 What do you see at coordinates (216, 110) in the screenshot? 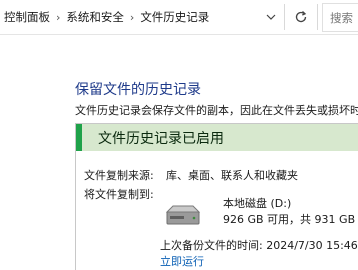
I see `page-description: 文件历史记录会保存文件的副本，因此在文件丢失或损坏时，` at bounding box center [216, 110].